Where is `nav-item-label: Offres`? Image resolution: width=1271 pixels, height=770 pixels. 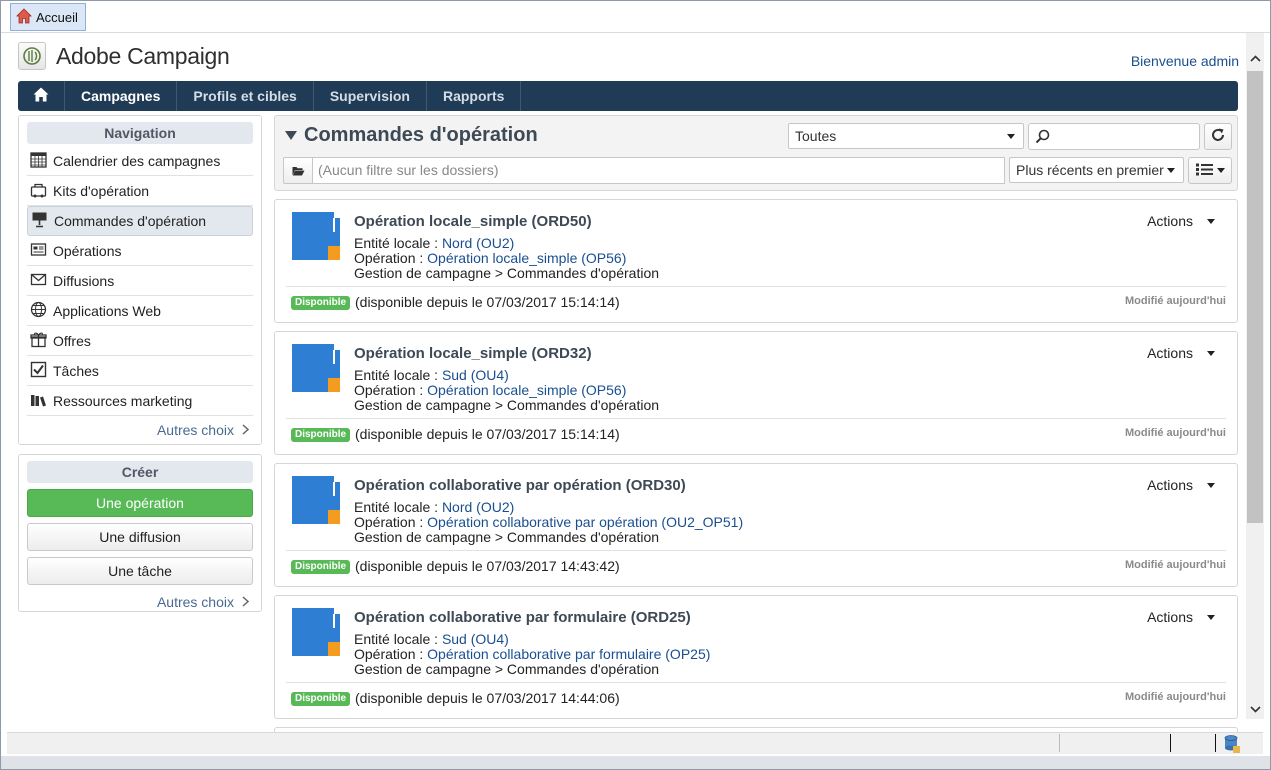
nav-item-label: Offres is located at coordinates (72, 340).